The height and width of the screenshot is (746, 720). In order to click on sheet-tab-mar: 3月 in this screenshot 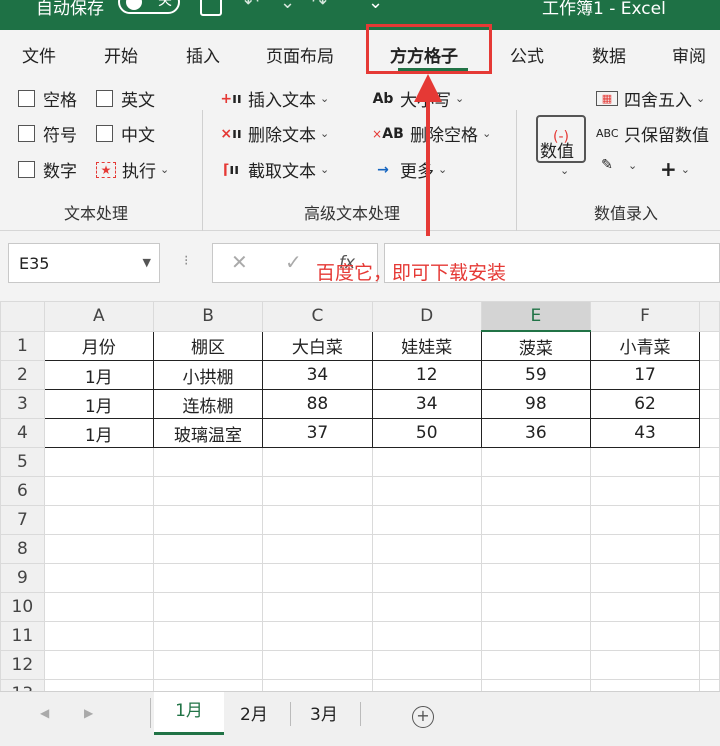, I will do `click(324, 712)`.